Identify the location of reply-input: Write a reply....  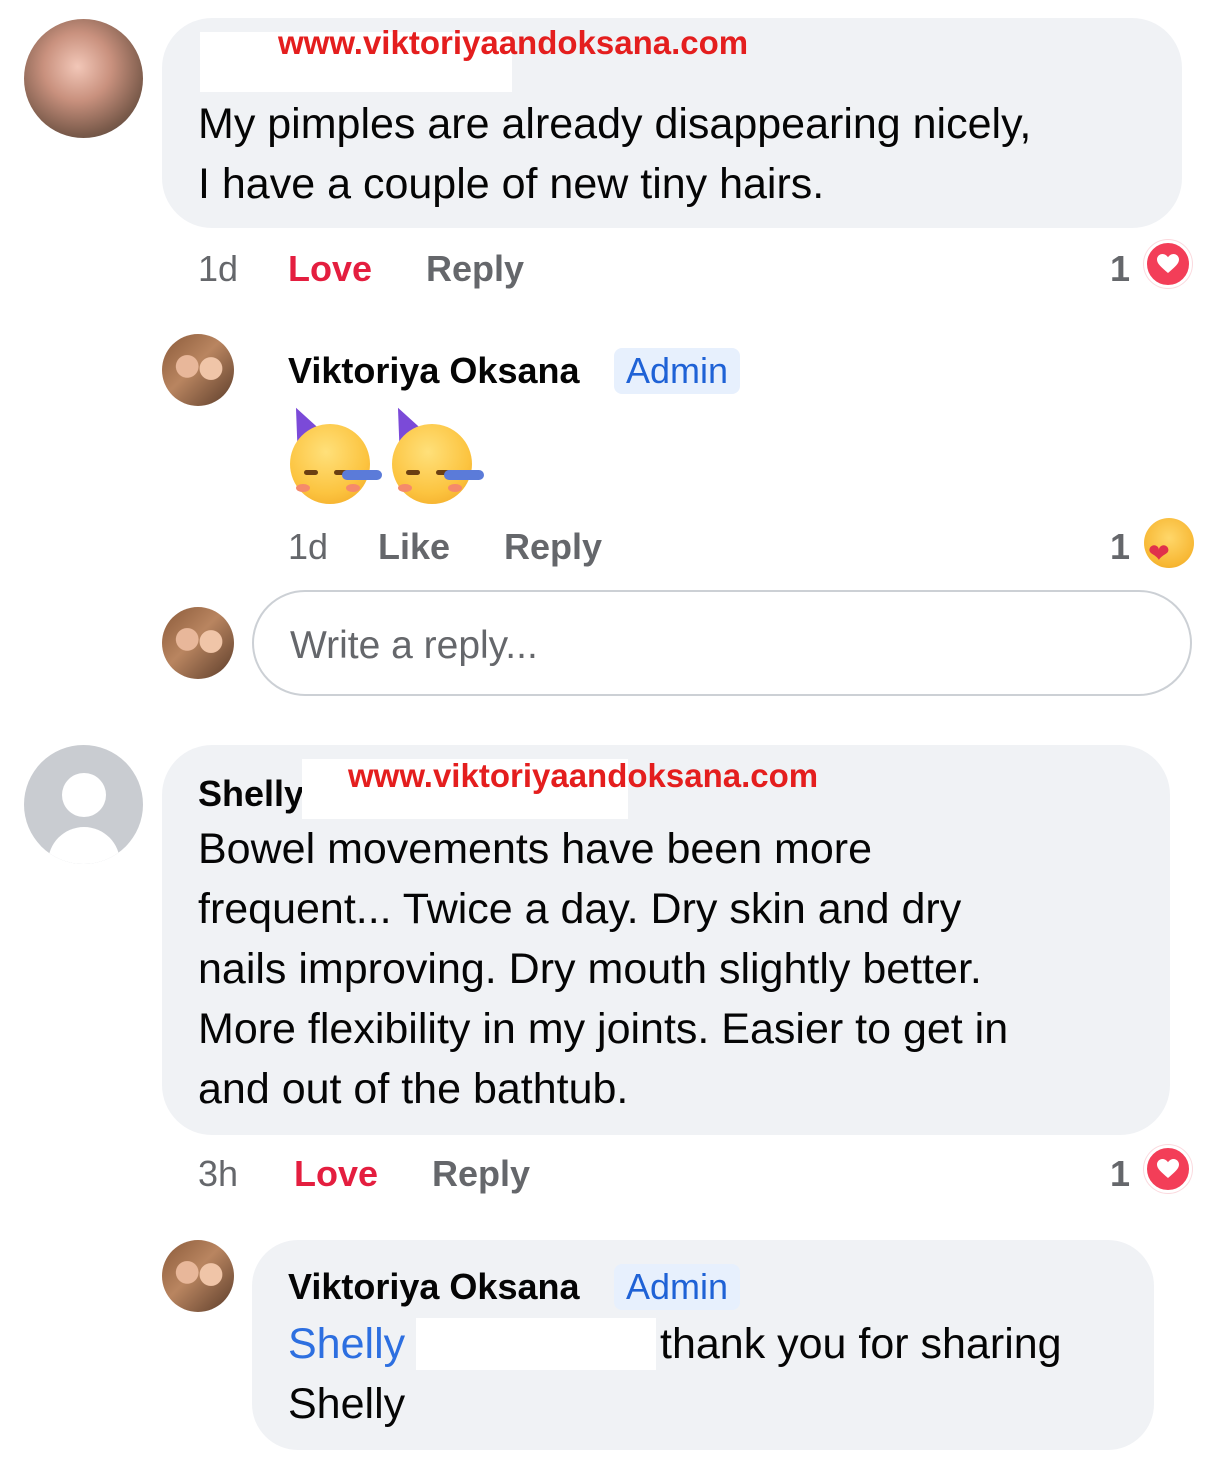
(722, 643).